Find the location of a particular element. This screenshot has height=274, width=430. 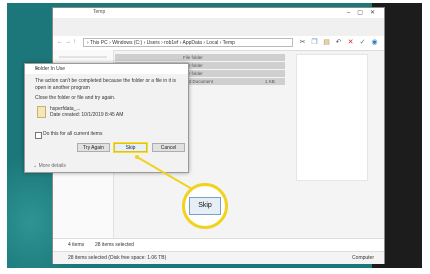

callout-skip-label: Skip is located at coordinates (205, 206).